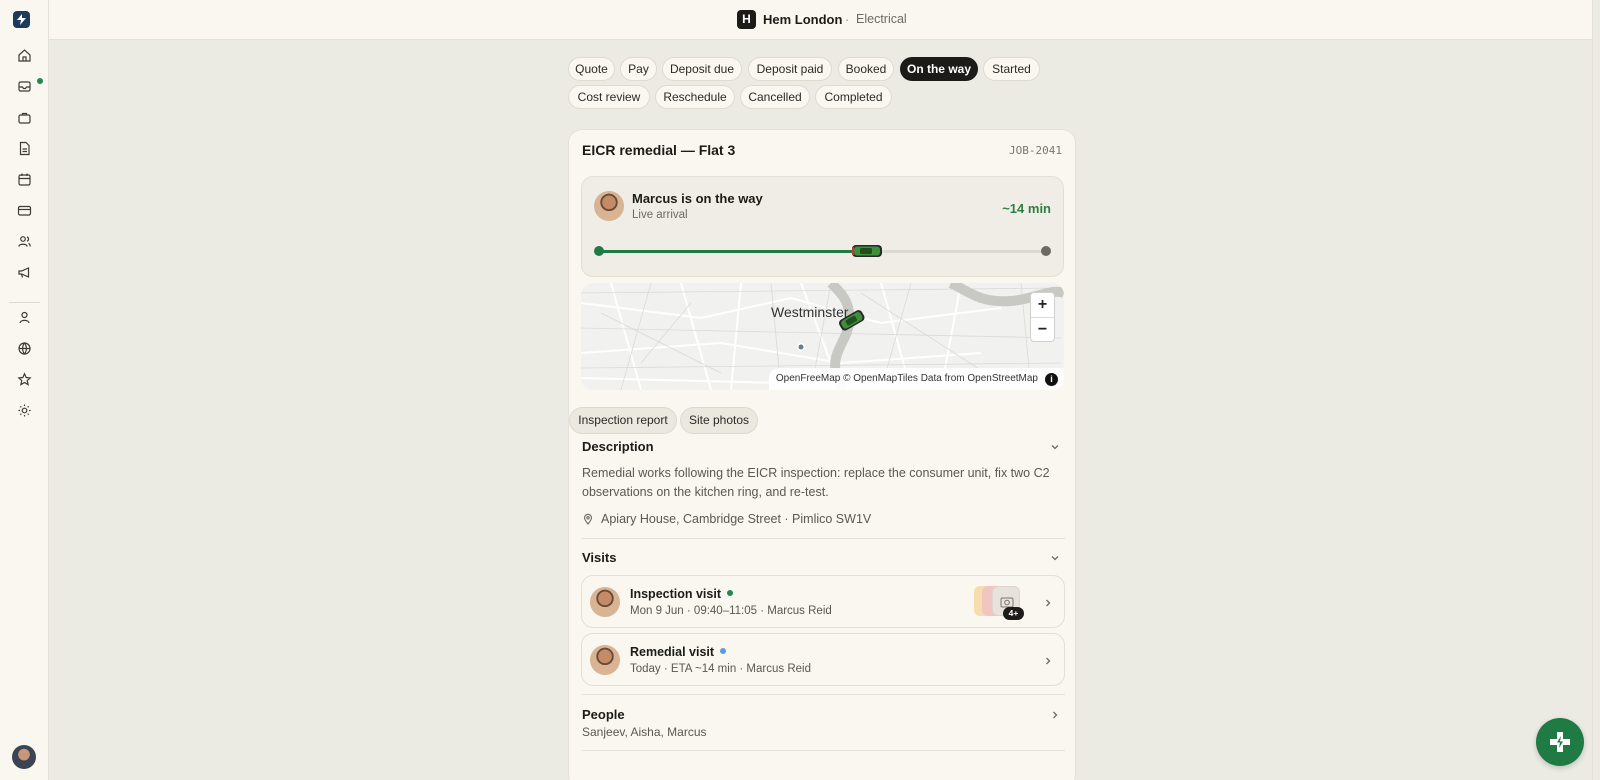  Describe the element at coordinates (720, 669) in the screenshot. I see `visit-meta: Today · ETA ~14 min · Marcus Reid` at that location.